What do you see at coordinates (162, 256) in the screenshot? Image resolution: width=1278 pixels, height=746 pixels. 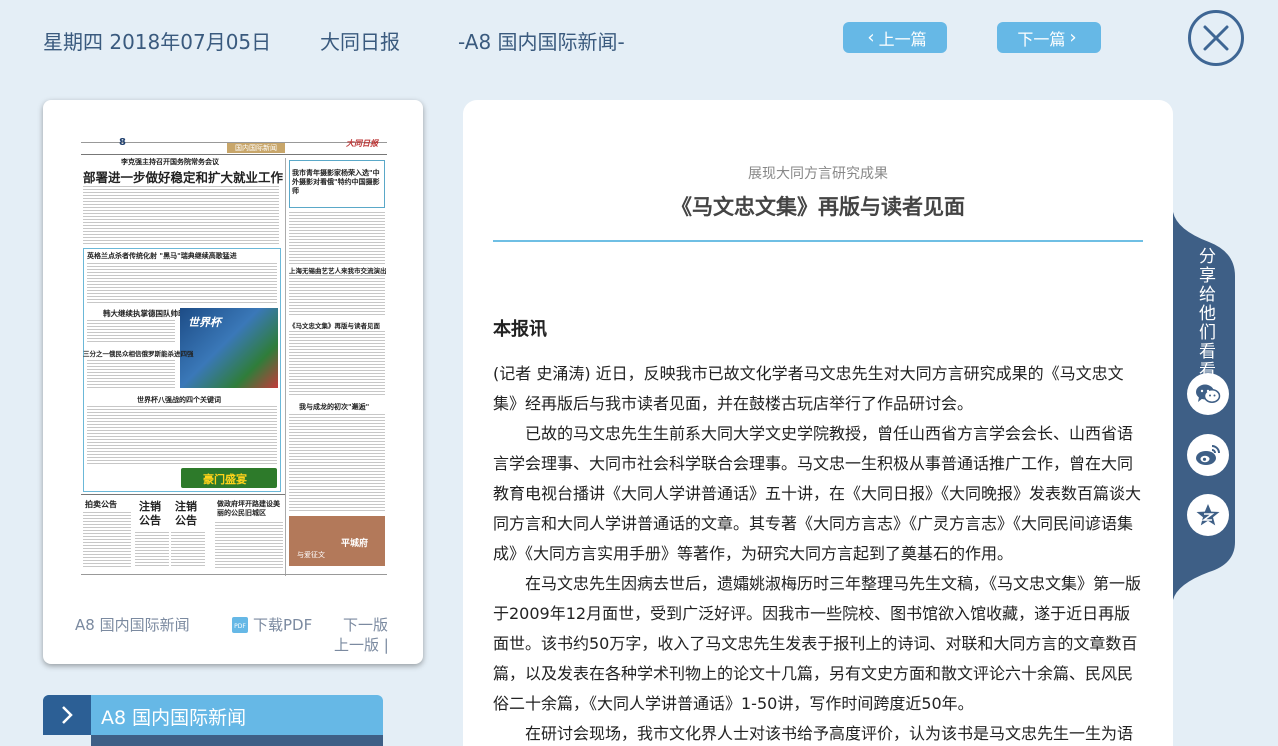 I see `thumb-h2: 英格兰点杀者传统化射 "黑马"瑞典继续高歌猛进` at bounding box center [162, 256].